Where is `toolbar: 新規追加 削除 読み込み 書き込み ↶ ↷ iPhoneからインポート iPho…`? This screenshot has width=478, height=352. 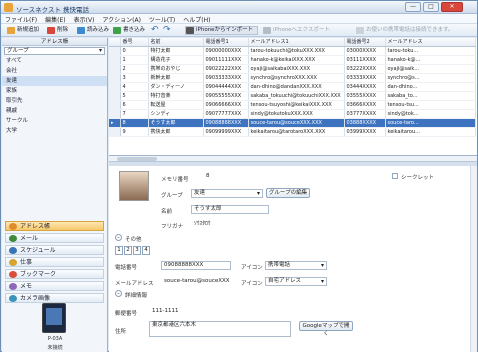
toolbar: 新規追加 削除 読み込み 書き込み ↶ ↷ iPhoneからインポート iPho… is located at coordinates (239, 30).